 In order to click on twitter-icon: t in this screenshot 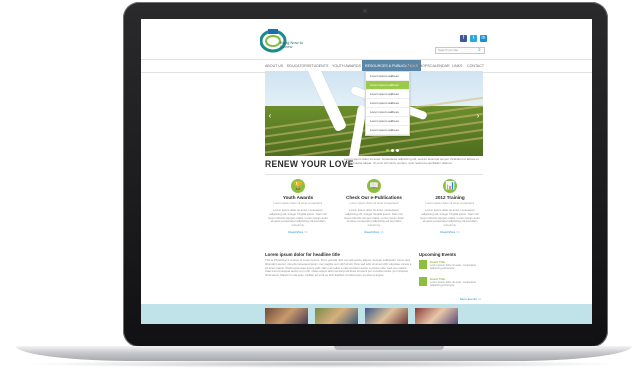, I will do `click(473, 38)`.